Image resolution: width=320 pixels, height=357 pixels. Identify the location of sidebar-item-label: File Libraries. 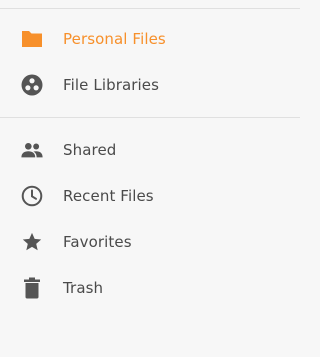
(111, 85).